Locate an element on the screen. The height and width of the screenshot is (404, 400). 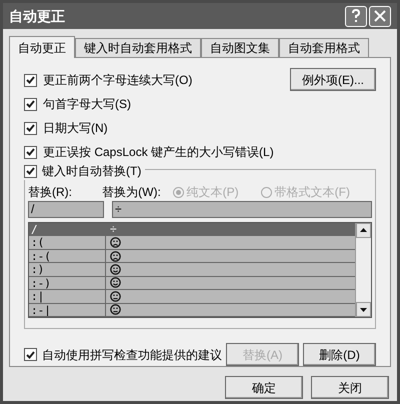
radio-label: 纯文本(P) is located at coordinates (212, 192).